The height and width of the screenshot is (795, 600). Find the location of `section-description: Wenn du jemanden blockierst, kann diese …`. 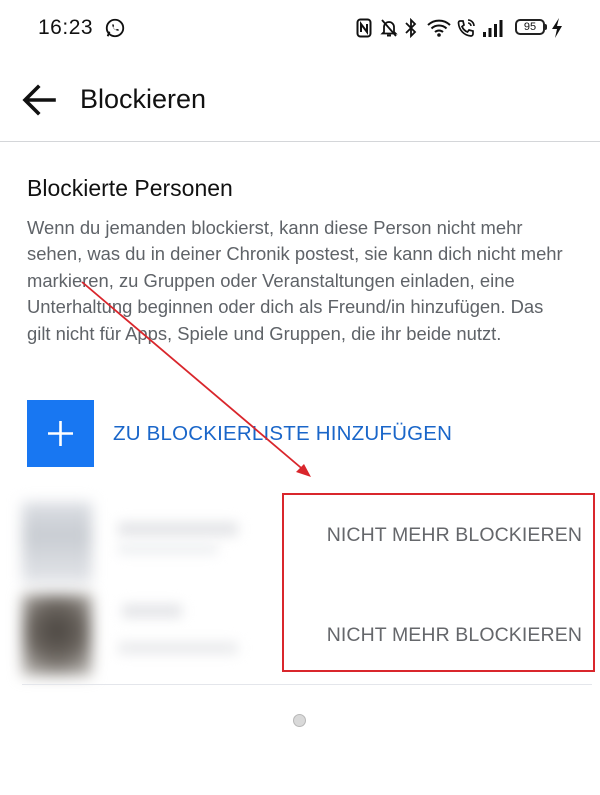

section-description: Wenn du jemanden blockierst, kann diese … is located at coordinates (295, 280).